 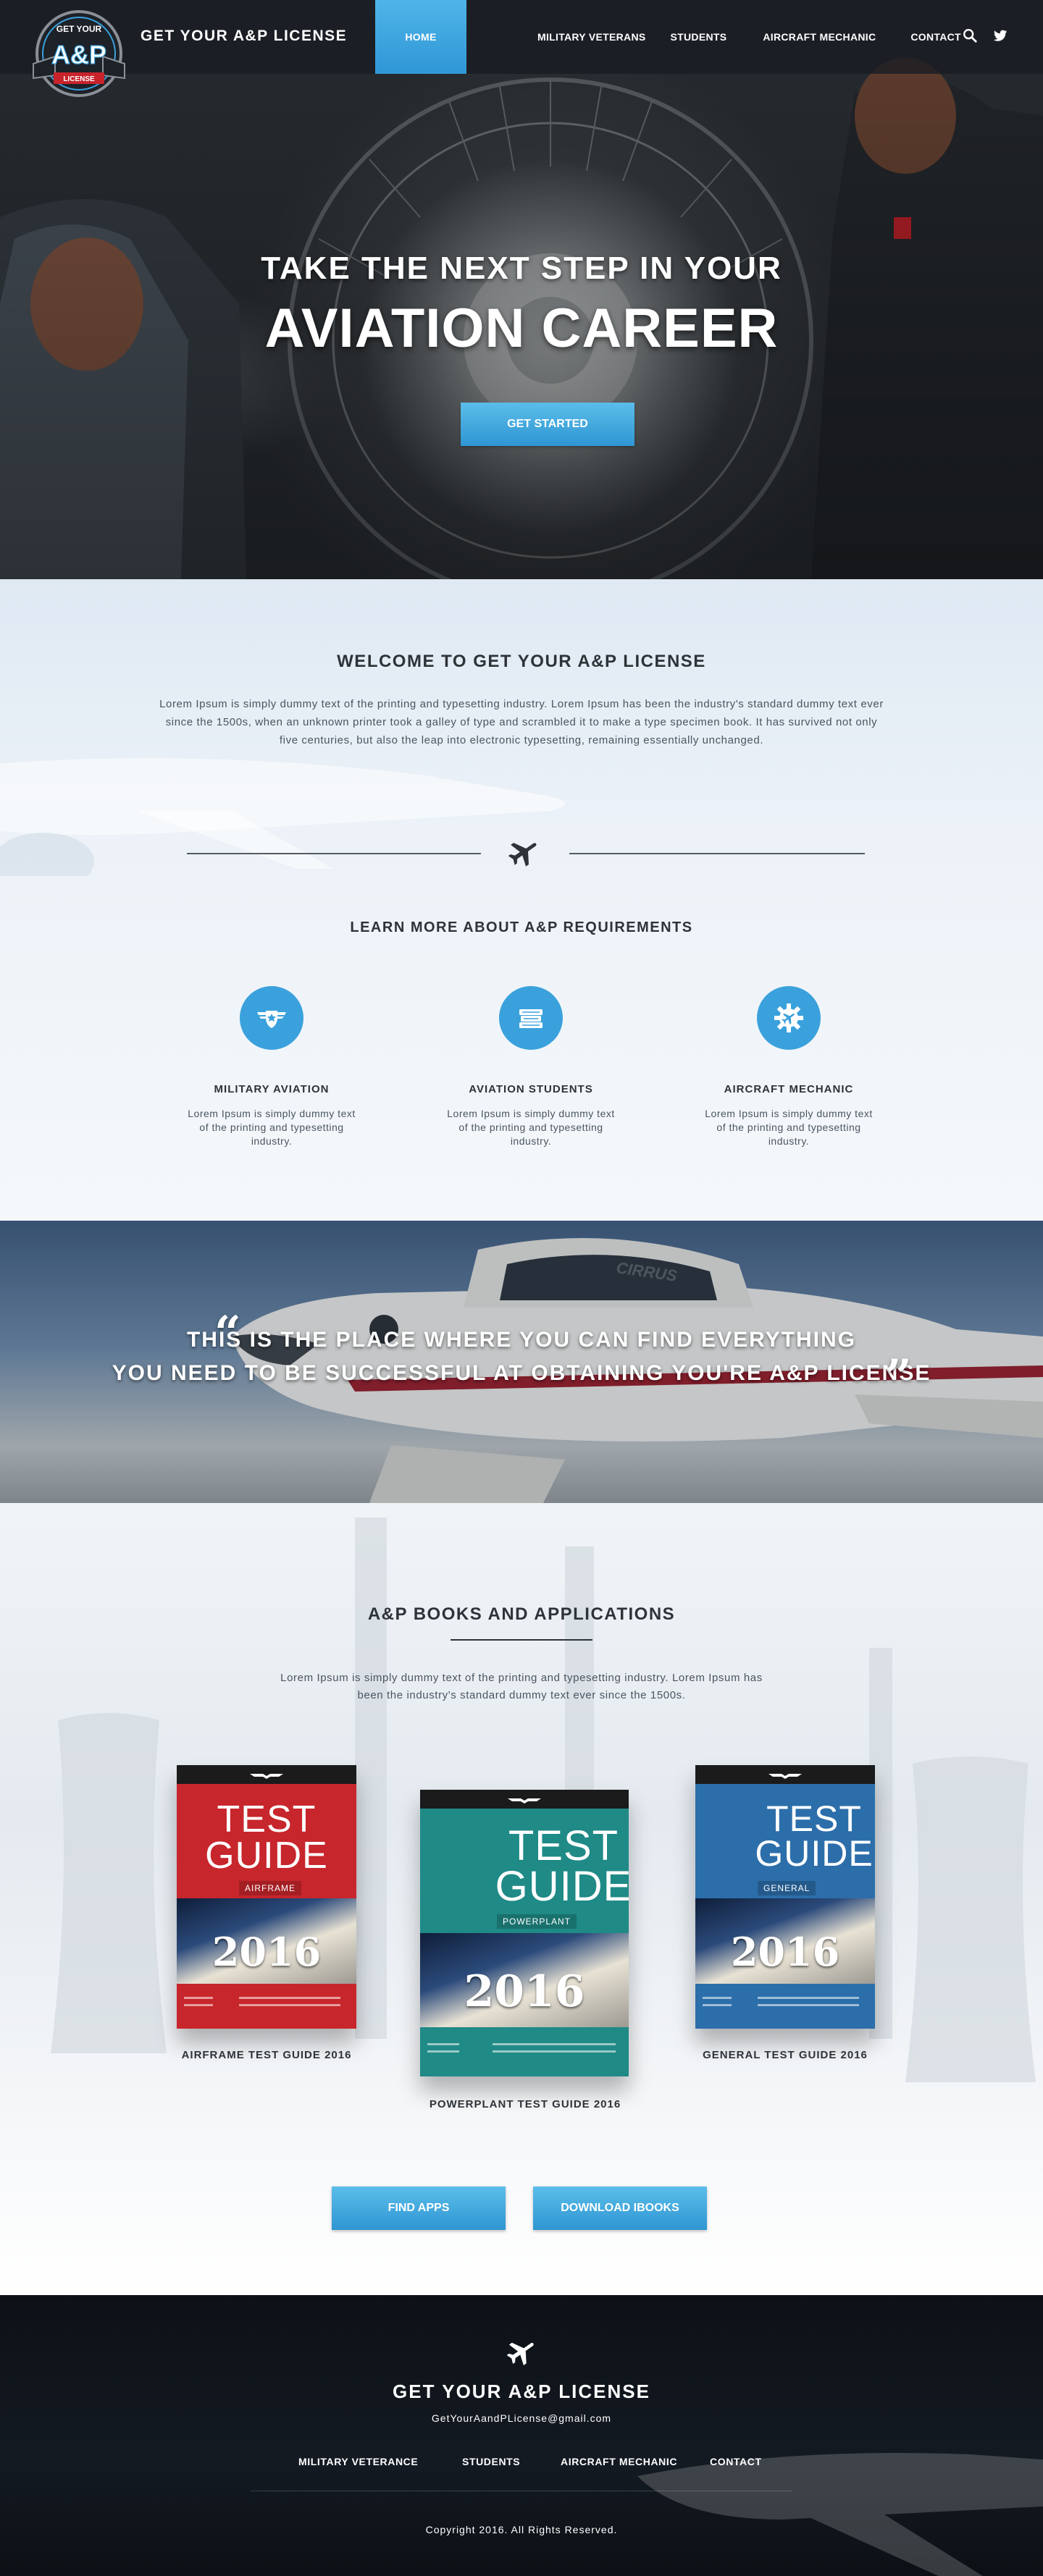 I want to click on divider-right, so click(x=717, y=853).